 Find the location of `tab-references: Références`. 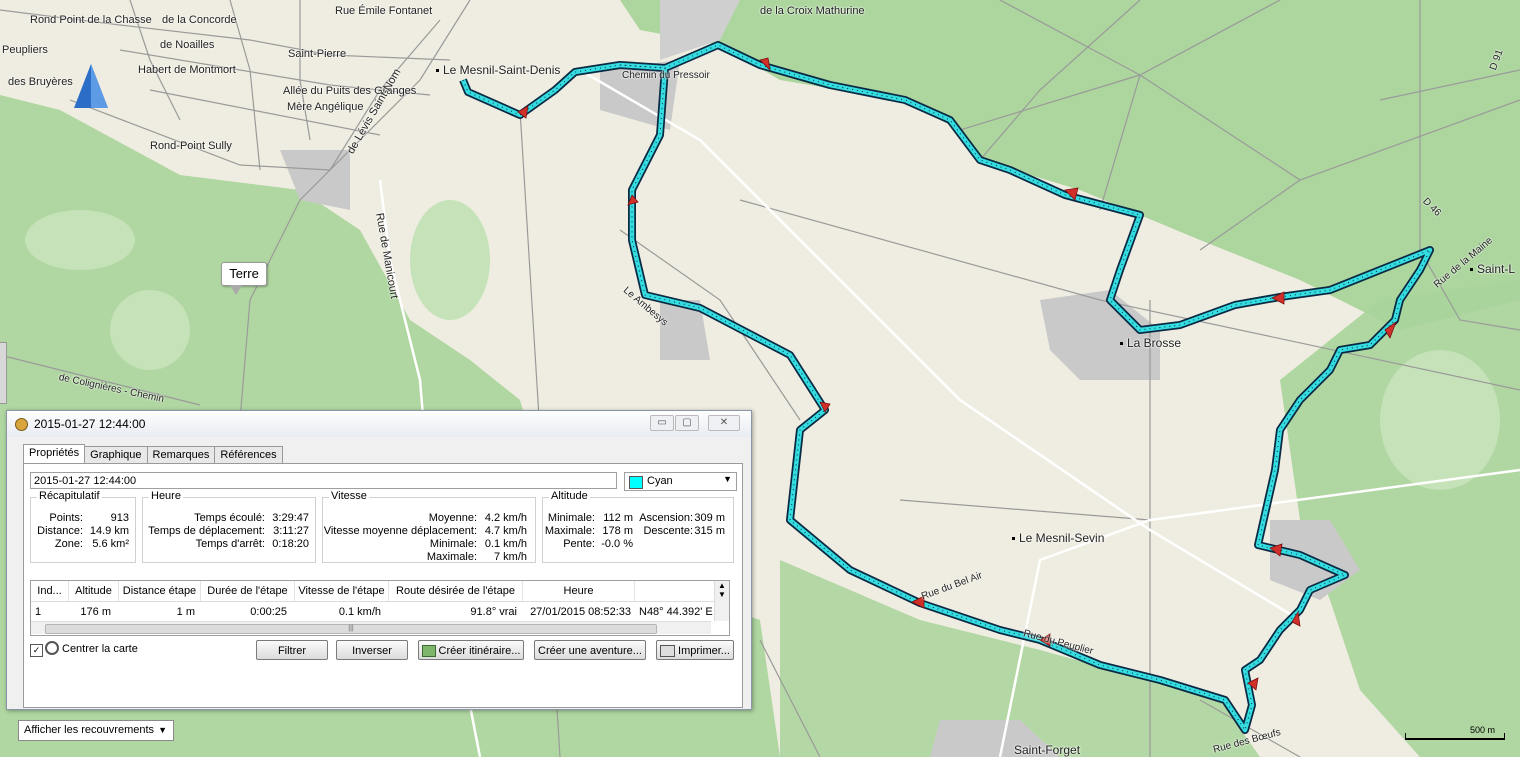

tab-references: Références is located at coordinates (248, 455).